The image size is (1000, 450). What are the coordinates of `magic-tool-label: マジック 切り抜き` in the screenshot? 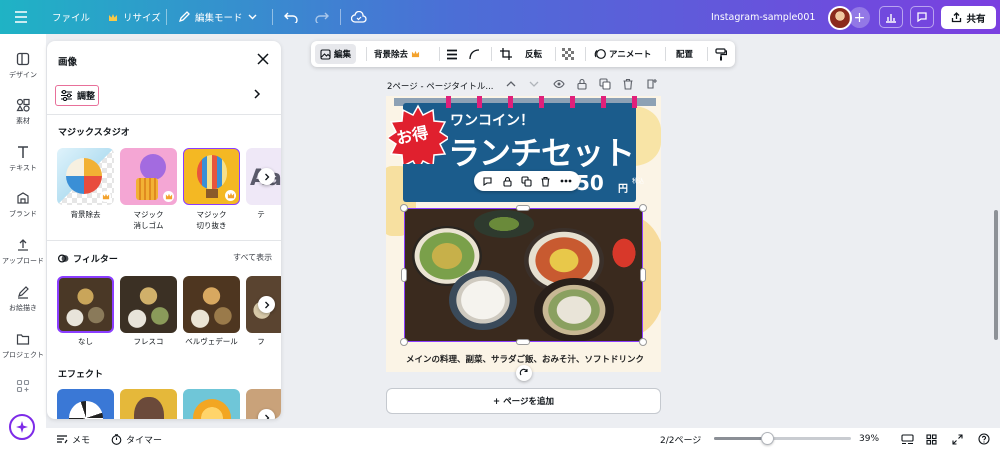 It's located at (211, 220).